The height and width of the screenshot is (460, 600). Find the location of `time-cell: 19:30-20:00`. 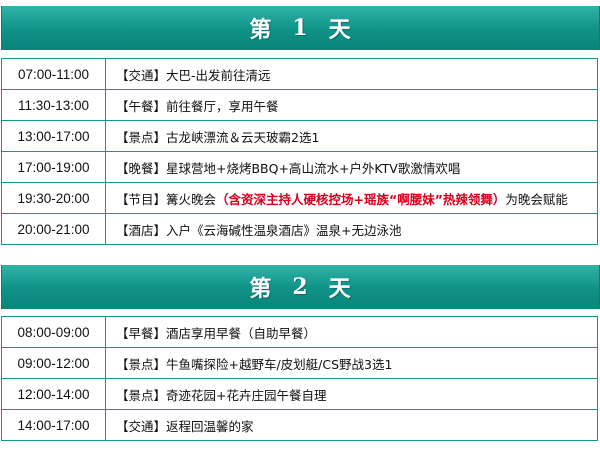

time-cell: 19:30-20:00 is located at coordinates (54, 198).